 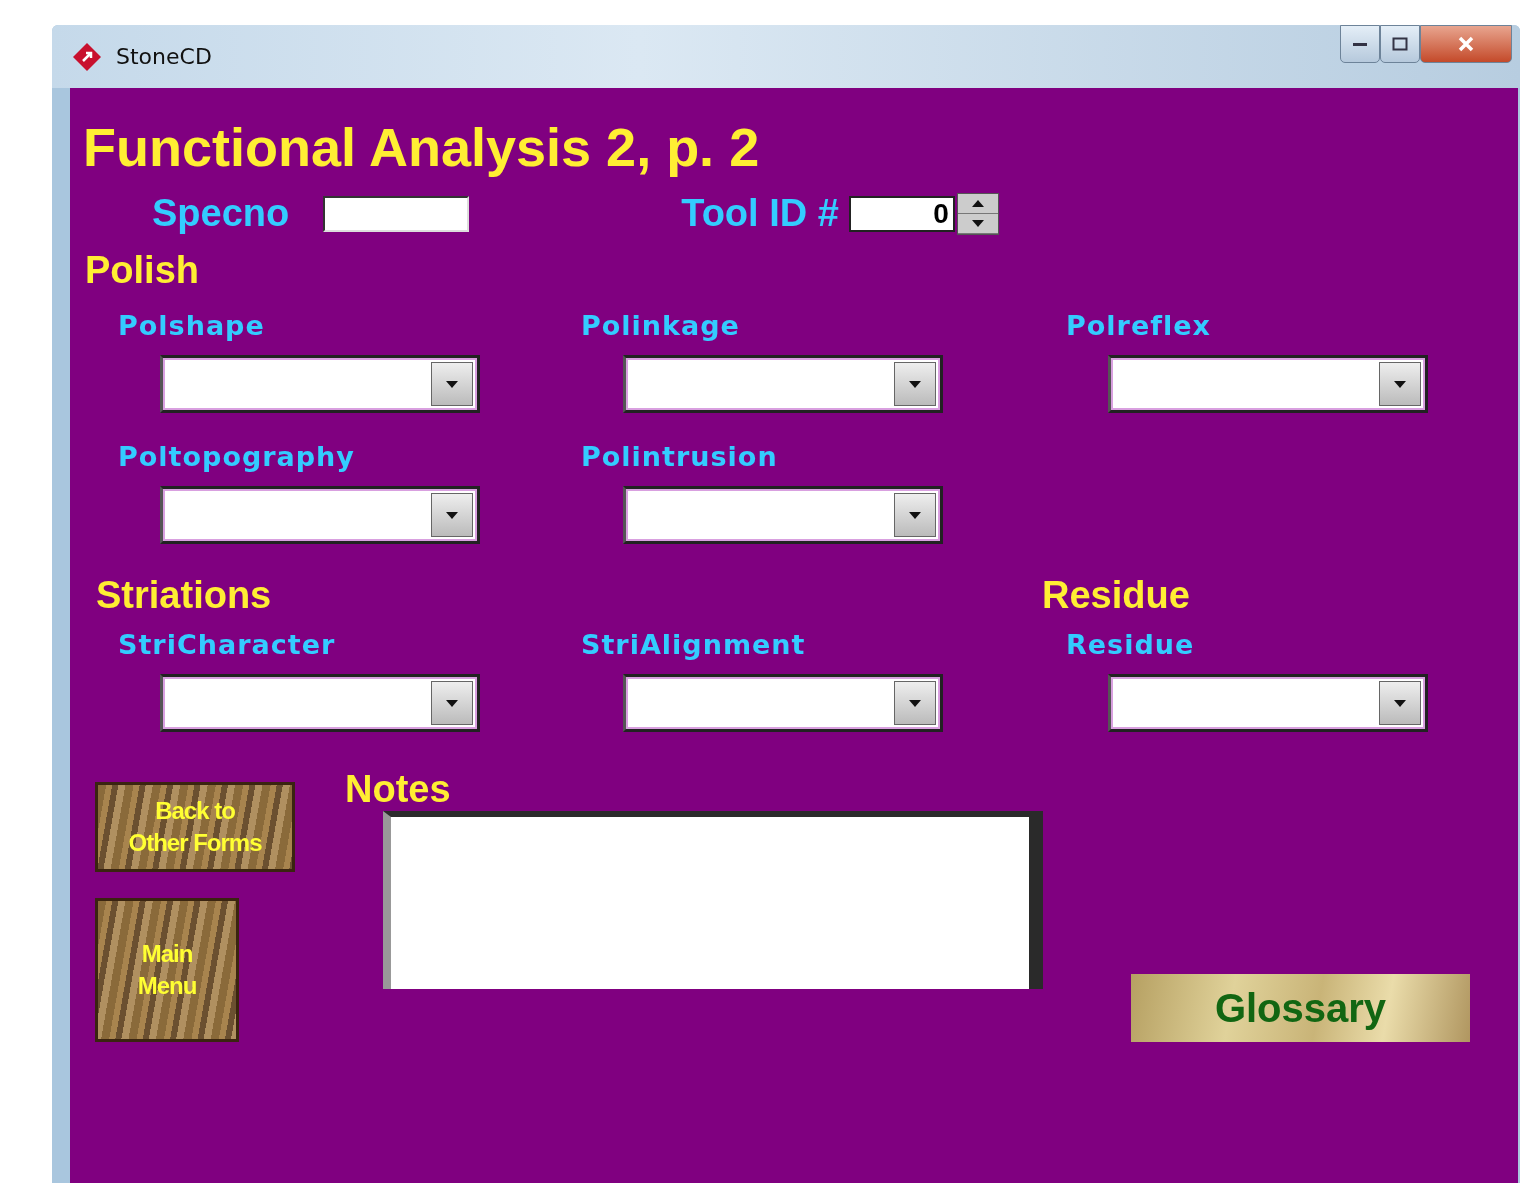 What do you see at coordinates (713, 900) in the screenshot?
I see `notes-field` at bounding box center [713, 900].